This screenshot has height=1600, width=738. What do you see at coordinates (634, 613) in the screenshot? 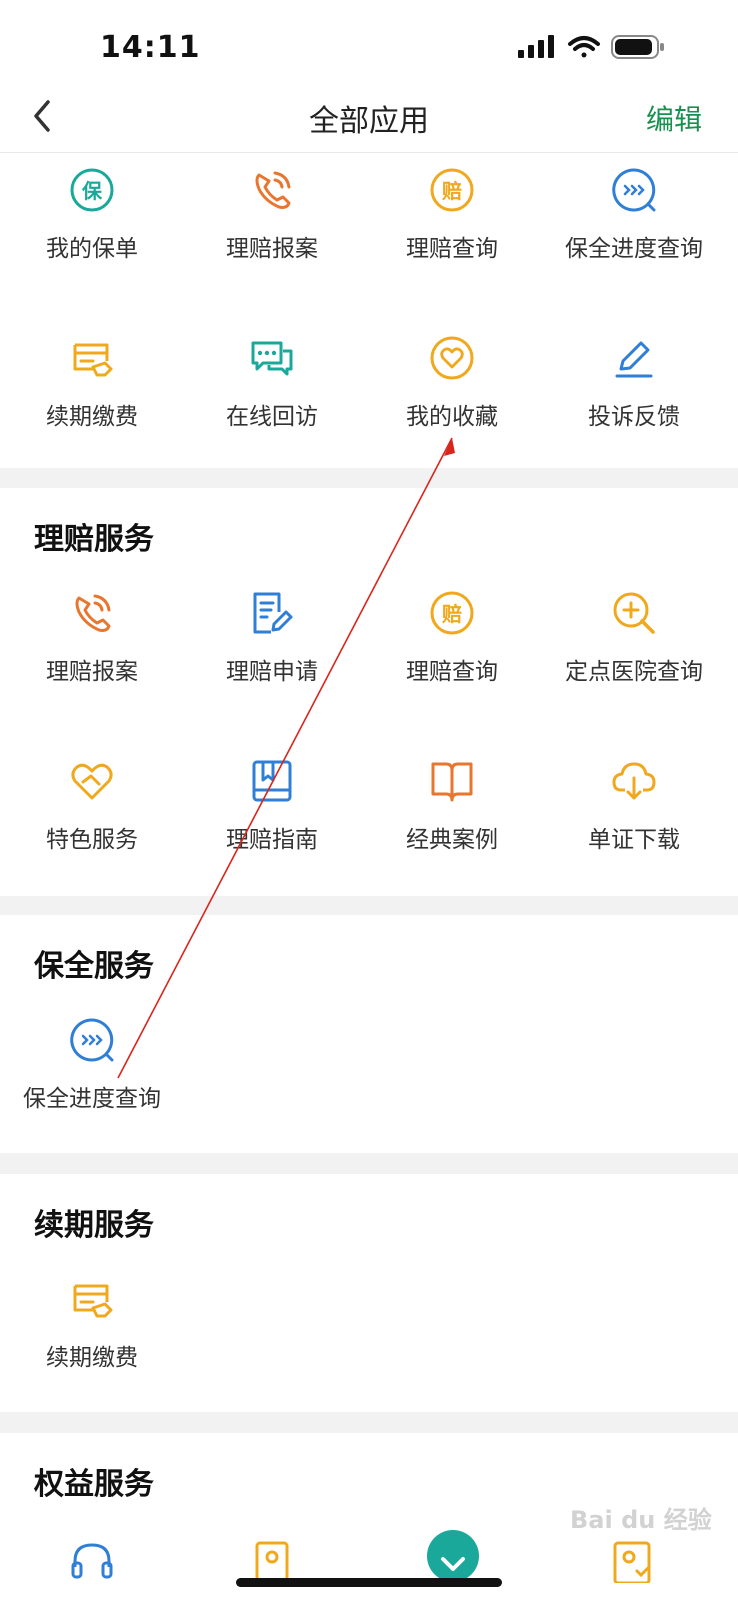
I see `search-plus-icon` at bounding box center [634, 613].